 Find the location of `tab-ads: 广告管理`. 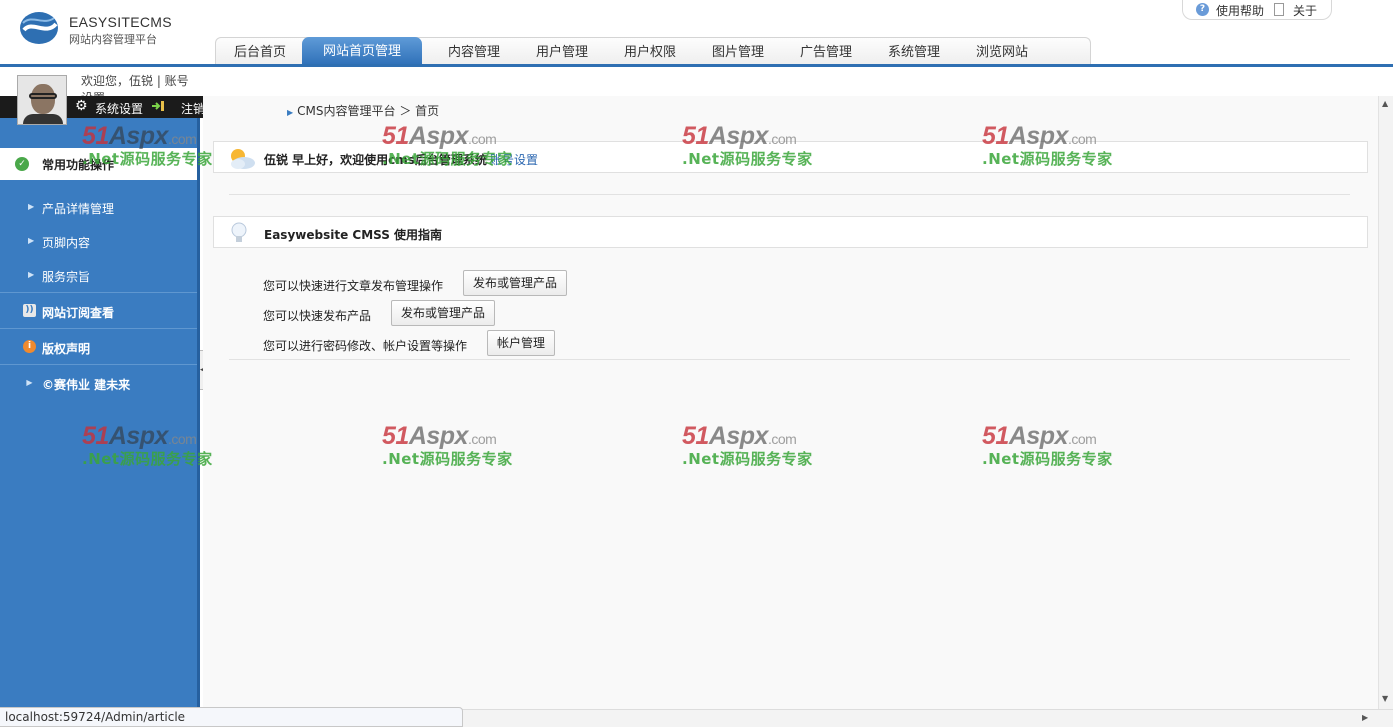

tab-ads: 广告管理 is located at coordinates (826, 52).